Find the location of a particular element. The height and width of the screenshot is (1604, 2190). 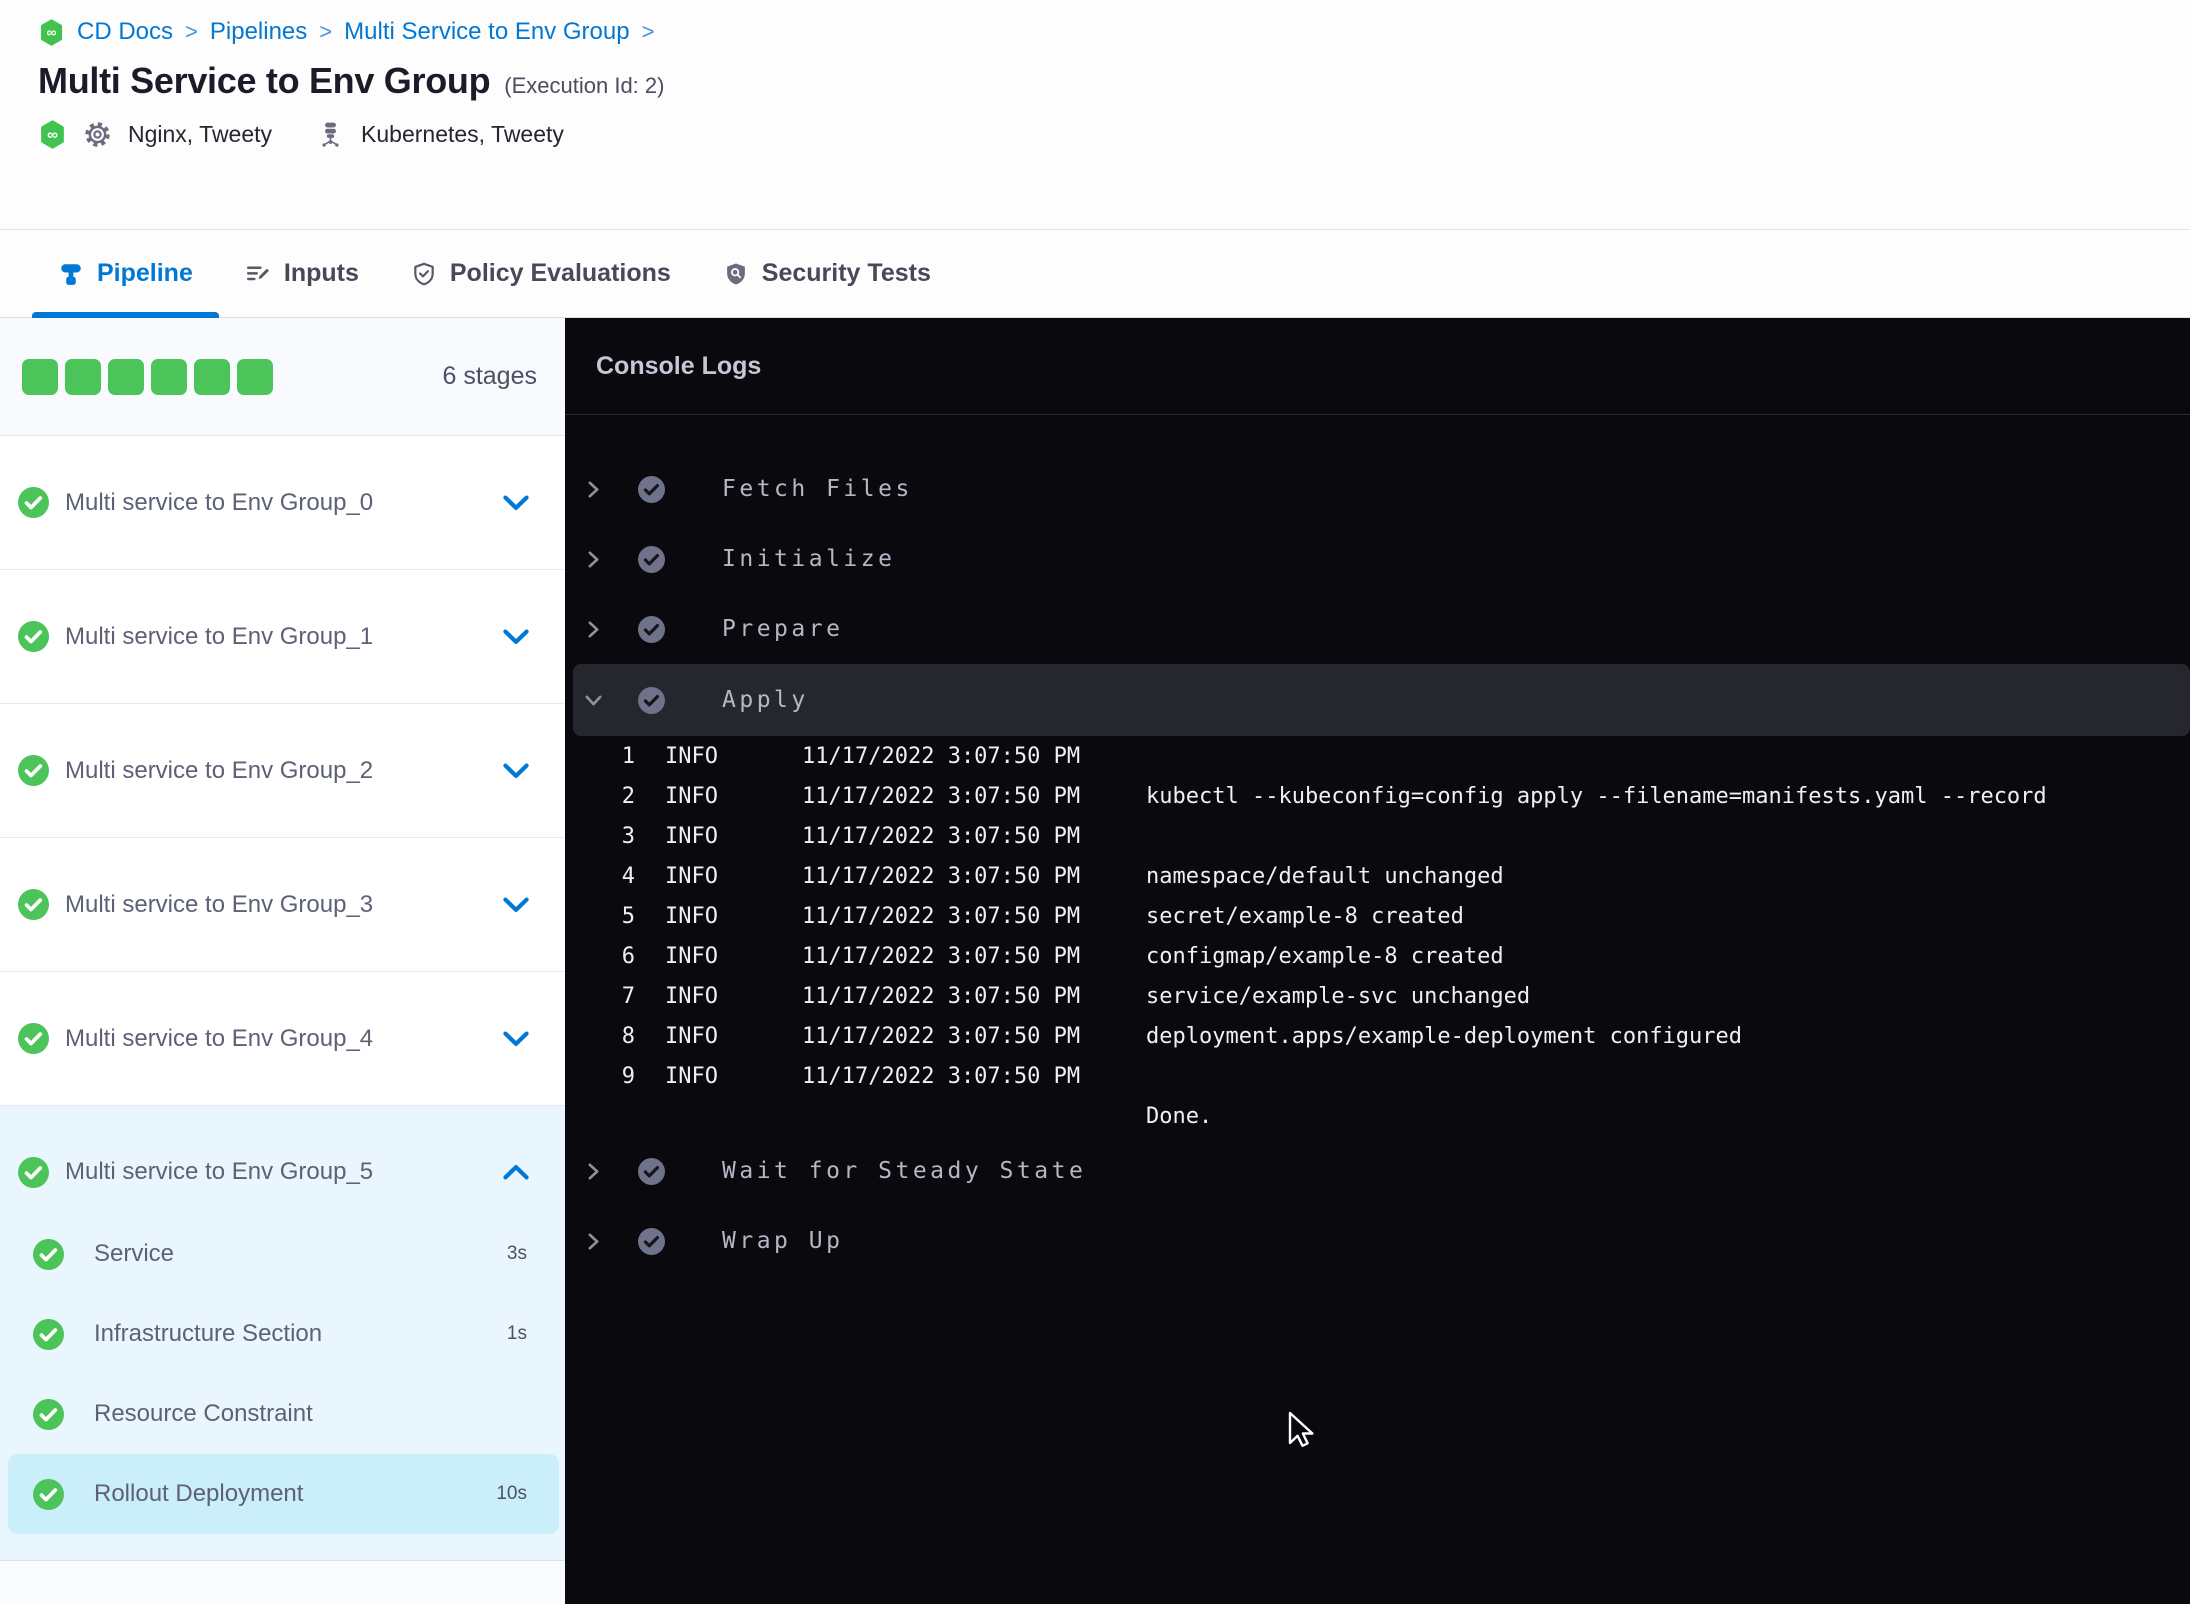

stage-row: Multi service to Env Group_4 is located at coordinates (282, 1039).